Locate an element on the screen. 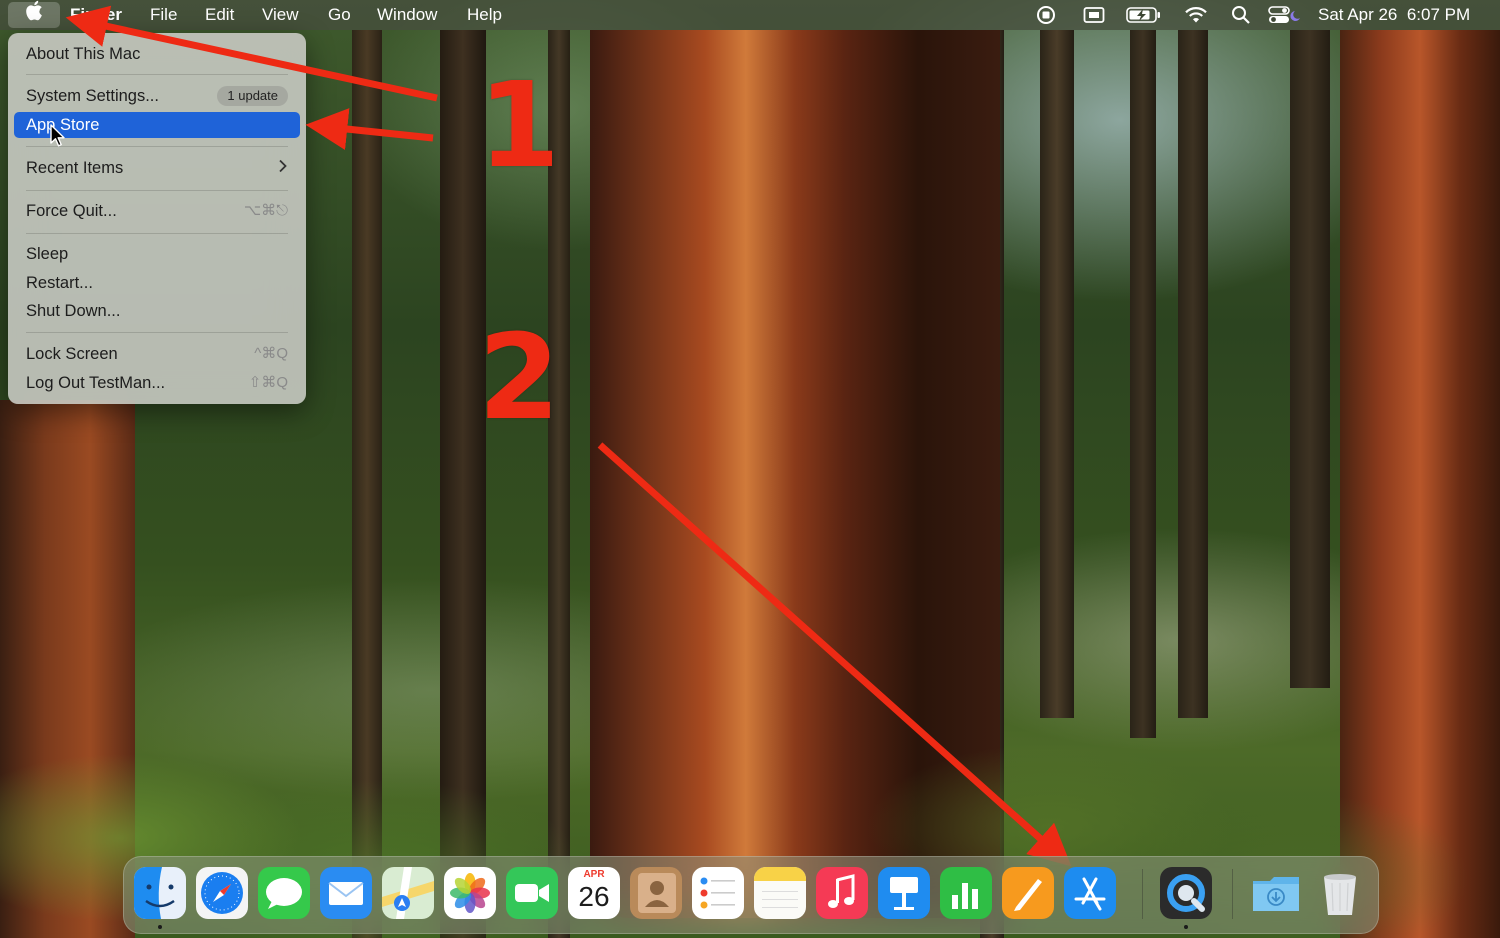 The image size is (1500, 938). dock-app-music is located at coordinates (842, 893).